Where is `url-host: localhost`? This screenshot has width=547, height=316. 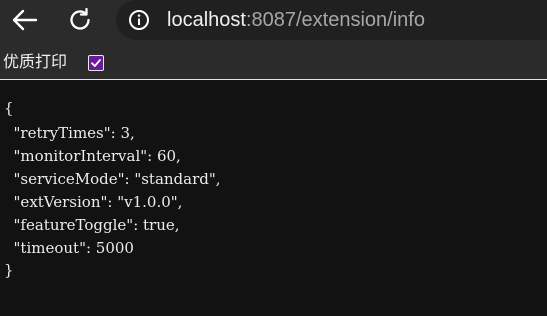
url-host: localhost is located at coordinates (206, 20).